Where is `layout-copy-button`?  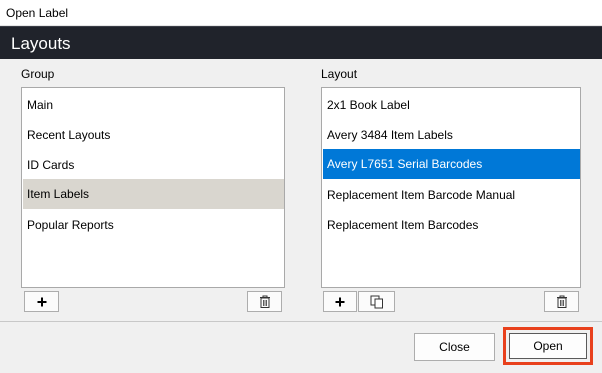 layout-copy-button is located at coordinates (376, 301).